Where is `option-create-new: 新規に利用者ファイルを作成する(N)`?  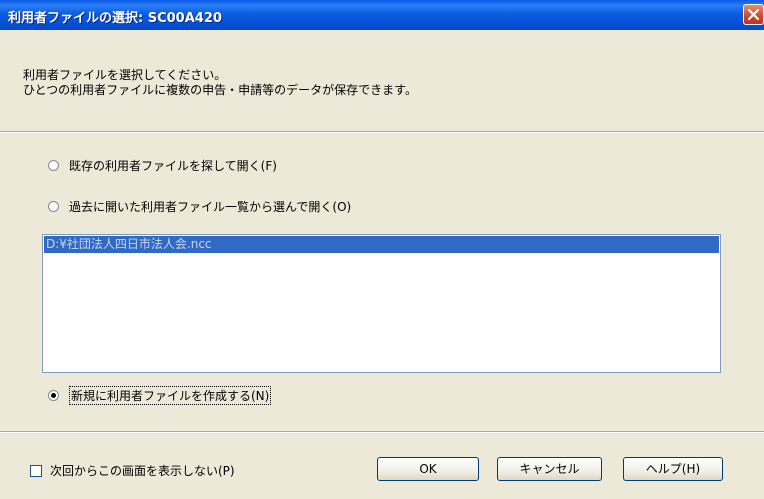
option-create-new: 新規に利用者ファイルを作成する(N) is located at coordinates (160, 395).